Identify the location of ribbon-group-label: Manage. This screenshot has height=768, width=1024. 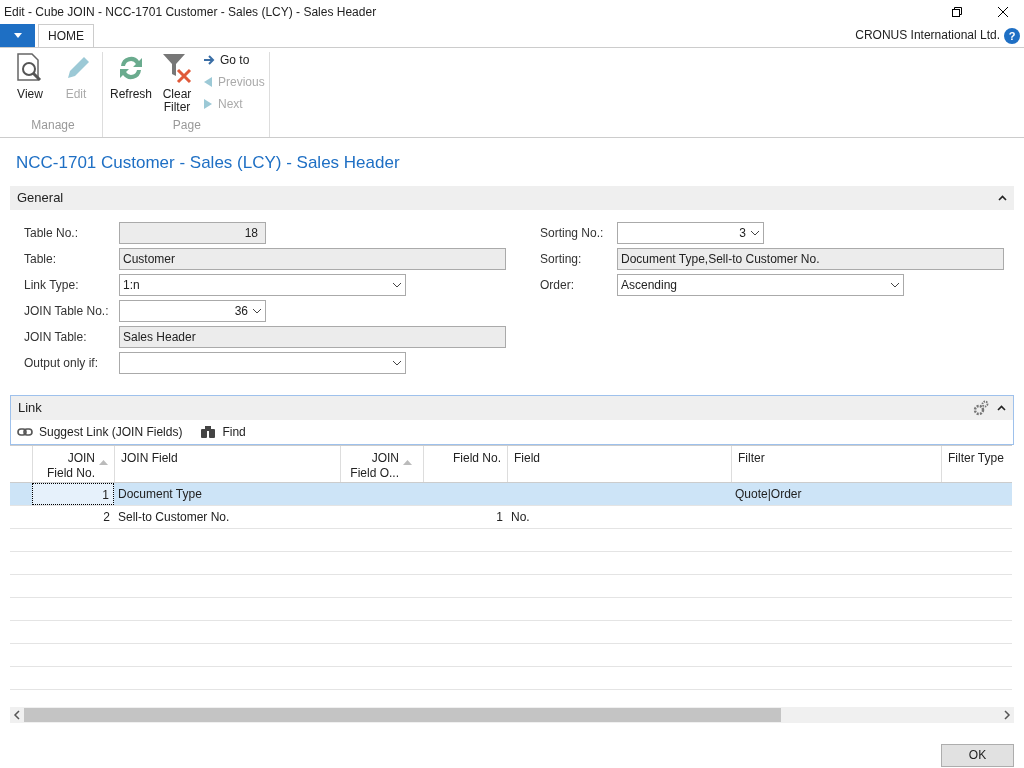
(53, 125).